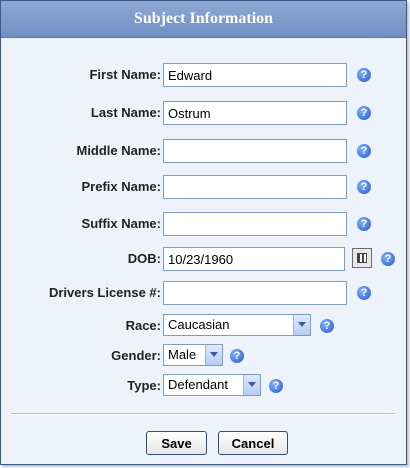  Describe the element at coordinates (118, 150) in the screenshot. I see `middle-name-label: Middle Name:` at that location.